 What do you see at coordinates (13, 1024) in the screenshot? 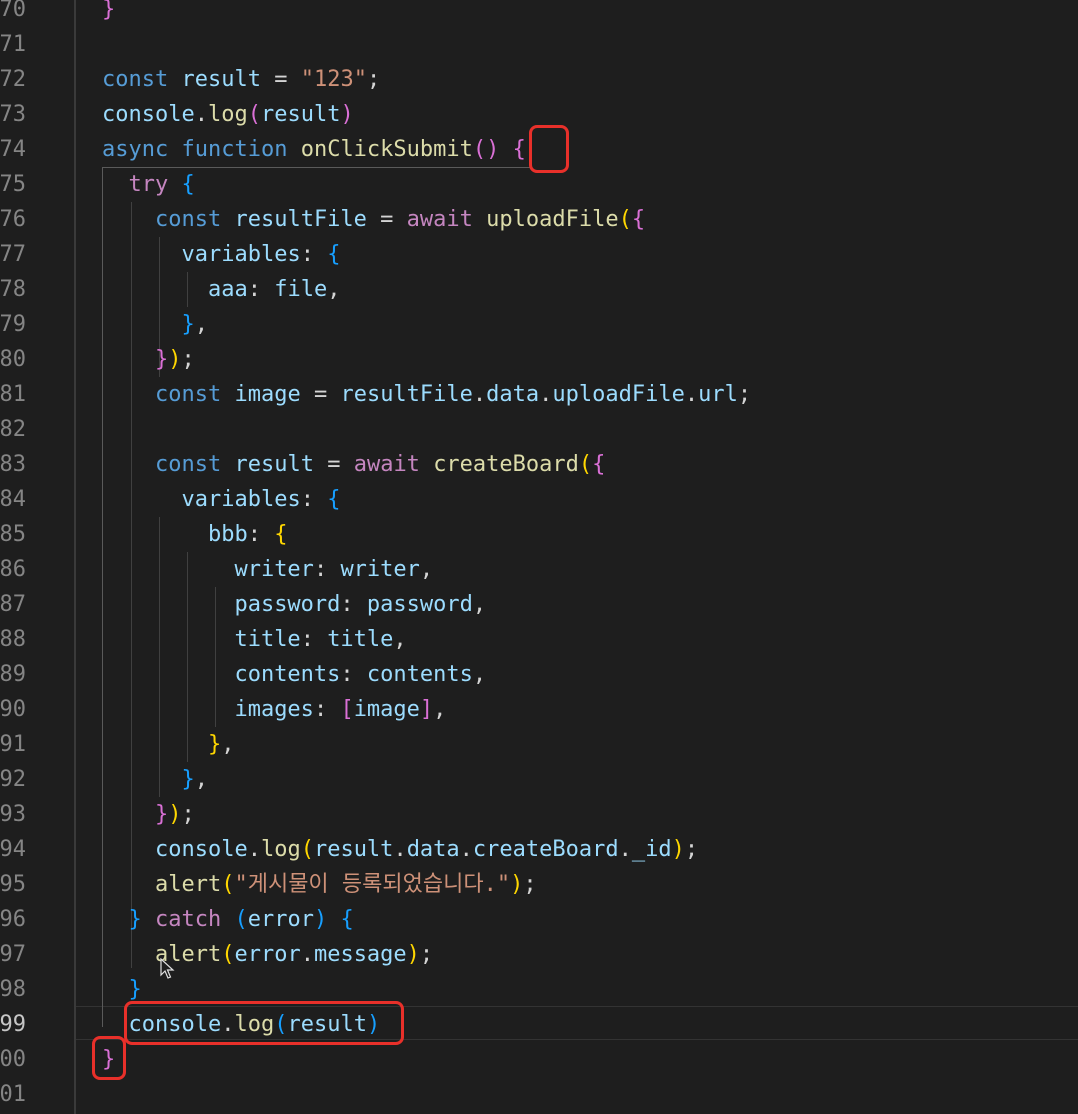
I see `line-number: 99` at bounding box center [13, 1024].